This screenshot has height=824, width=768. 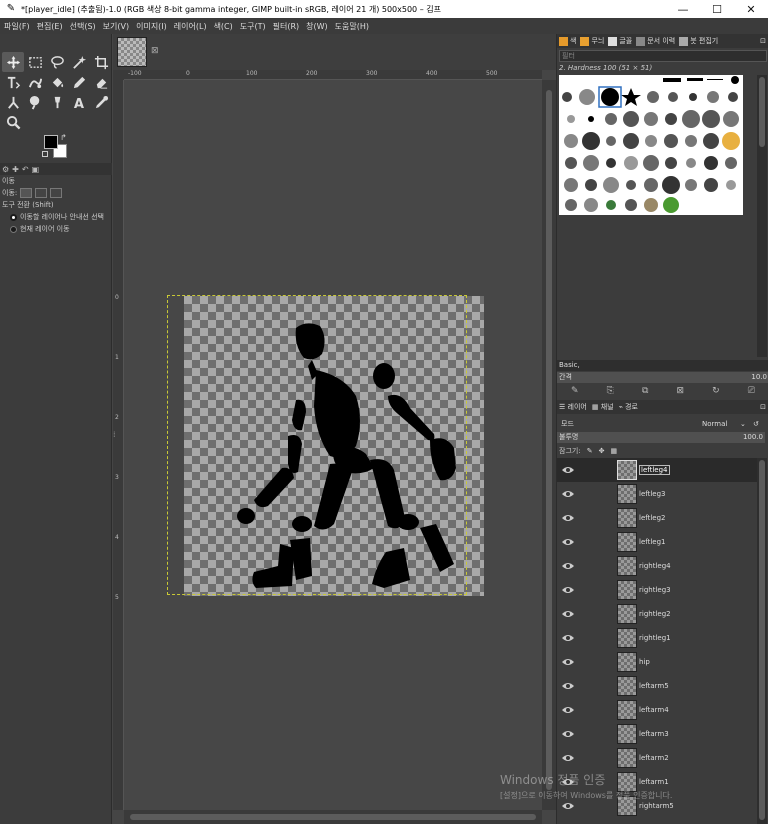 I want to click on layer-name: leftleg3, so click(x=652, y=494).